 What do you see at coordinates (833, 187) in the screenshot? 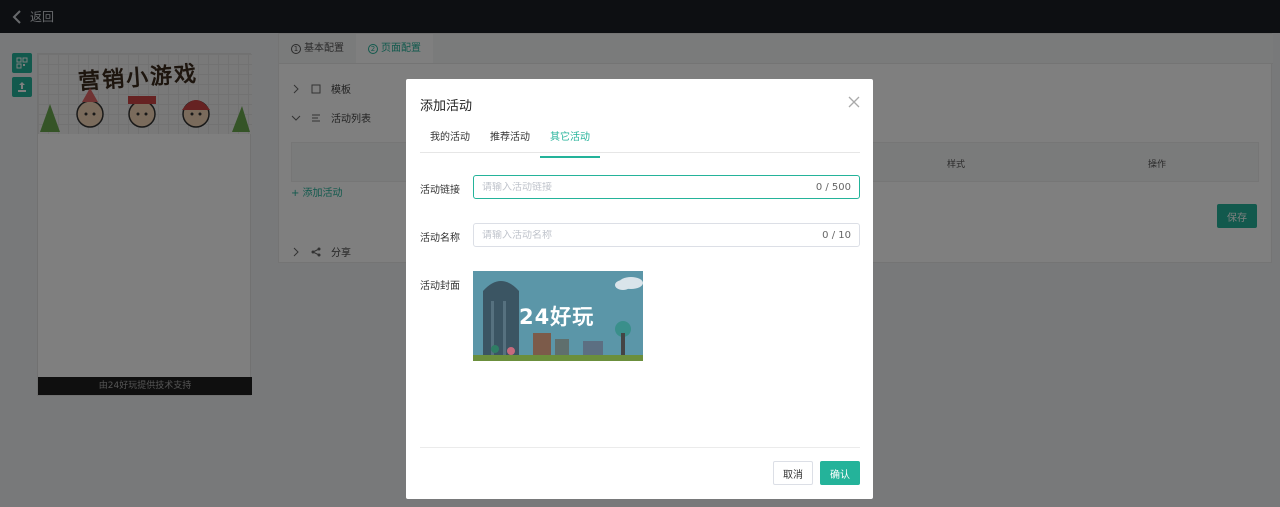
I see `link-char-counter: 0 / 500` at bounding box center [833, 187].